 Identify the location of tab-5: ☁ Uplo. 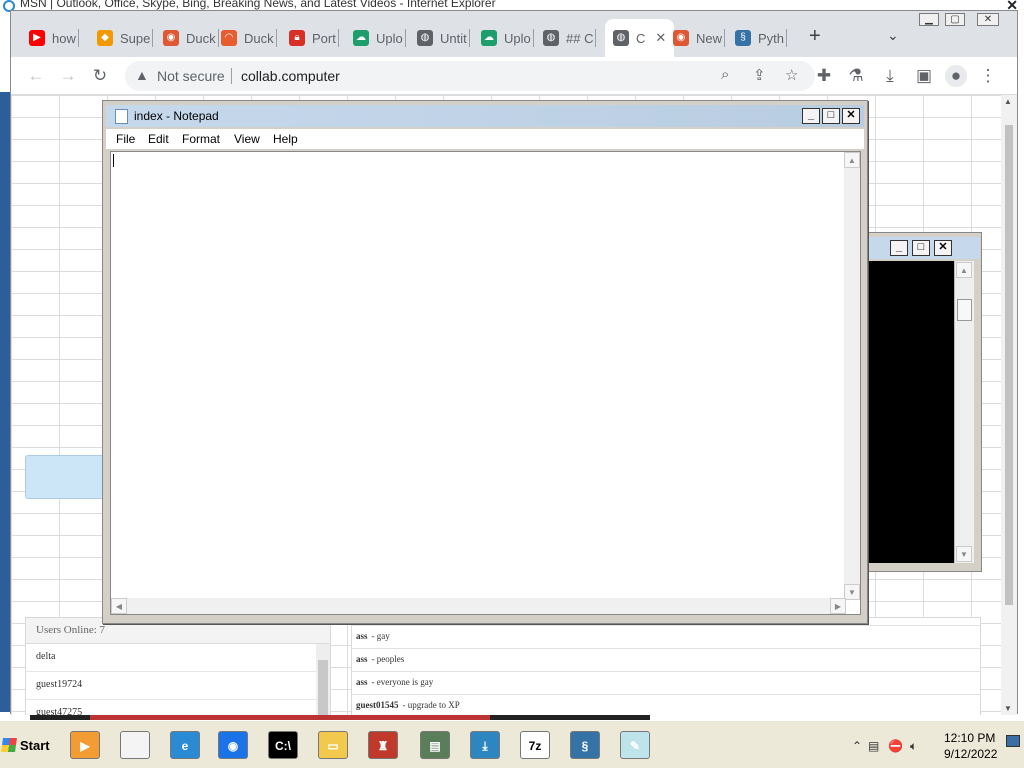
(379, 38).